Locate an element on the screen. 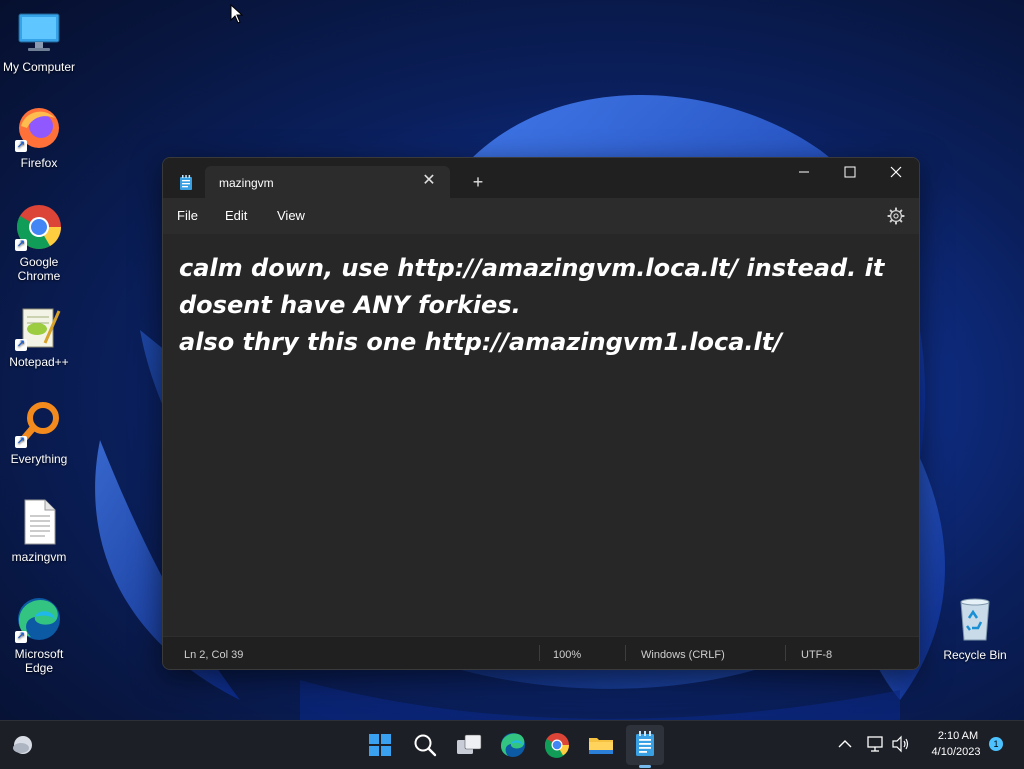 This screenshot has width=1024, height=769. menu-edit: Edit is located at coordinates (236, 215).